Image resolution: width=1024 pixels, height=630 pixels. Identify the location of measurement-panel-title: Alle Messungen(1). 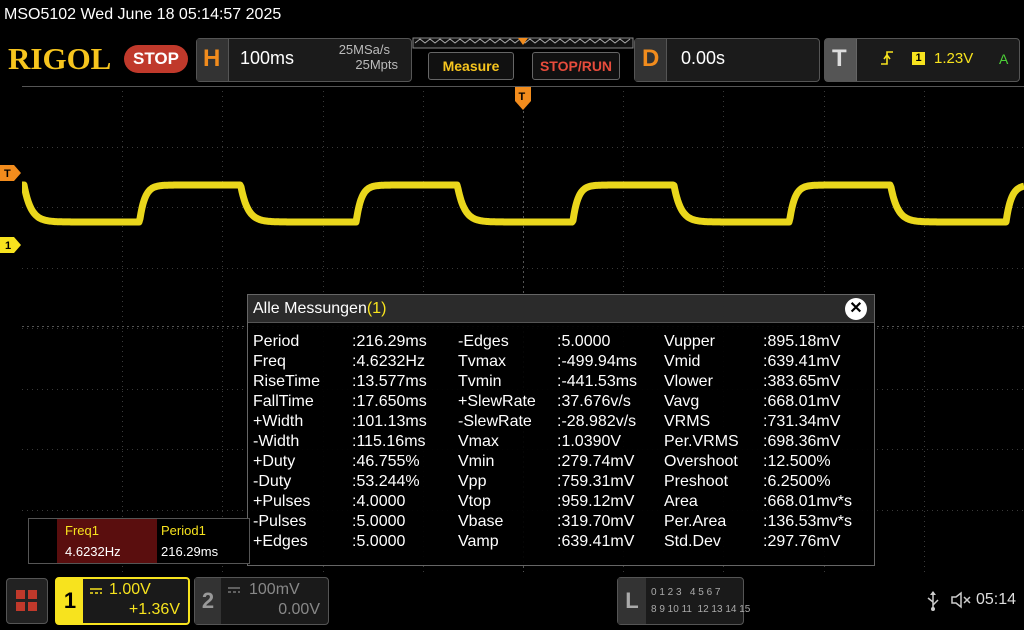
(320, 308).